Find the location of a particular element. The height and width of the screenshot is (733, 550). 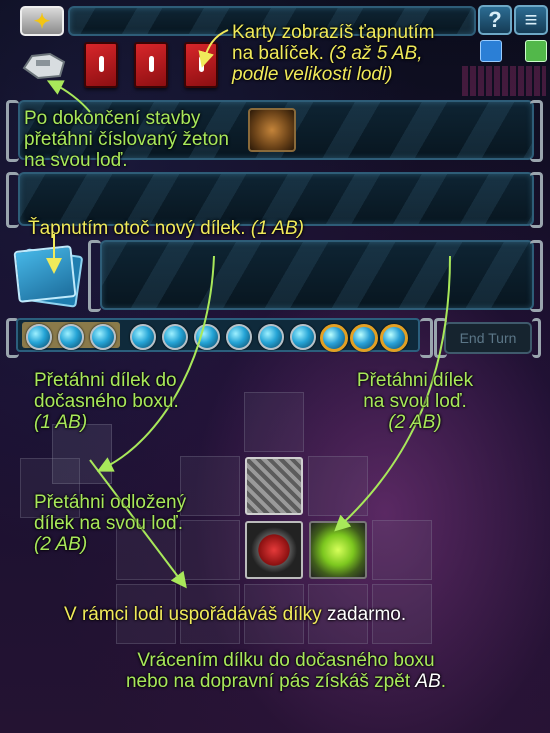

hint-drag-box-line1: Přetáhni dílek do is located at coordinates (105, 380).